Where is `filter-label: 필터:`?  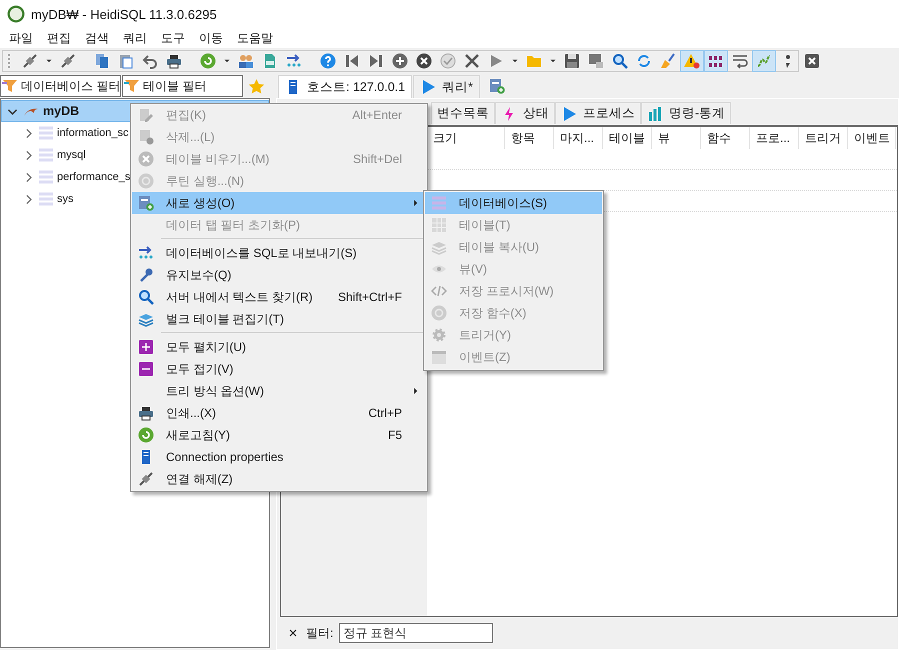
filter-label: 필터: is located at coordinates (320, 633).